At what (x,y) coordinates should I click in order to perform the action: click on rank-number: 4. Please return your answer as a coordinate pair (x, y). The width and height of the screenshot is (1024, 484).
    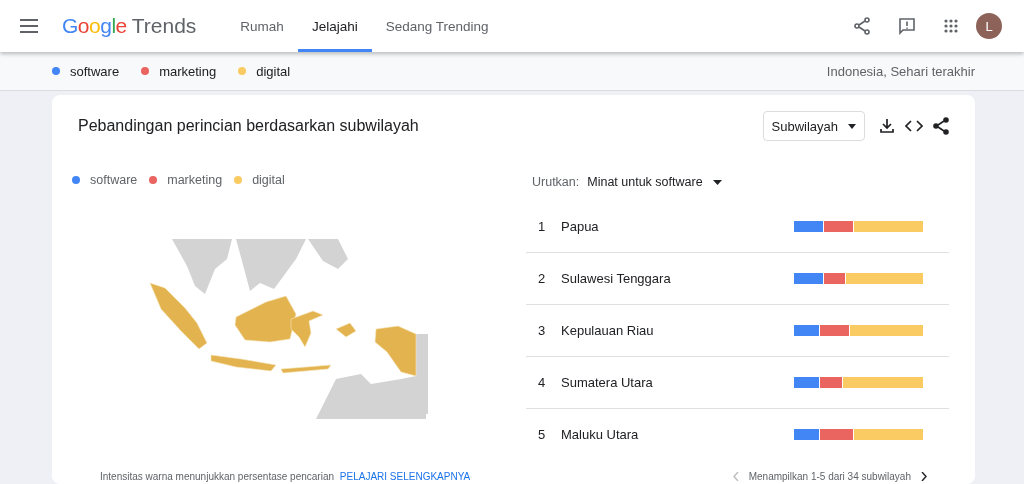
    Looking at the image, I should click on (542, 382).